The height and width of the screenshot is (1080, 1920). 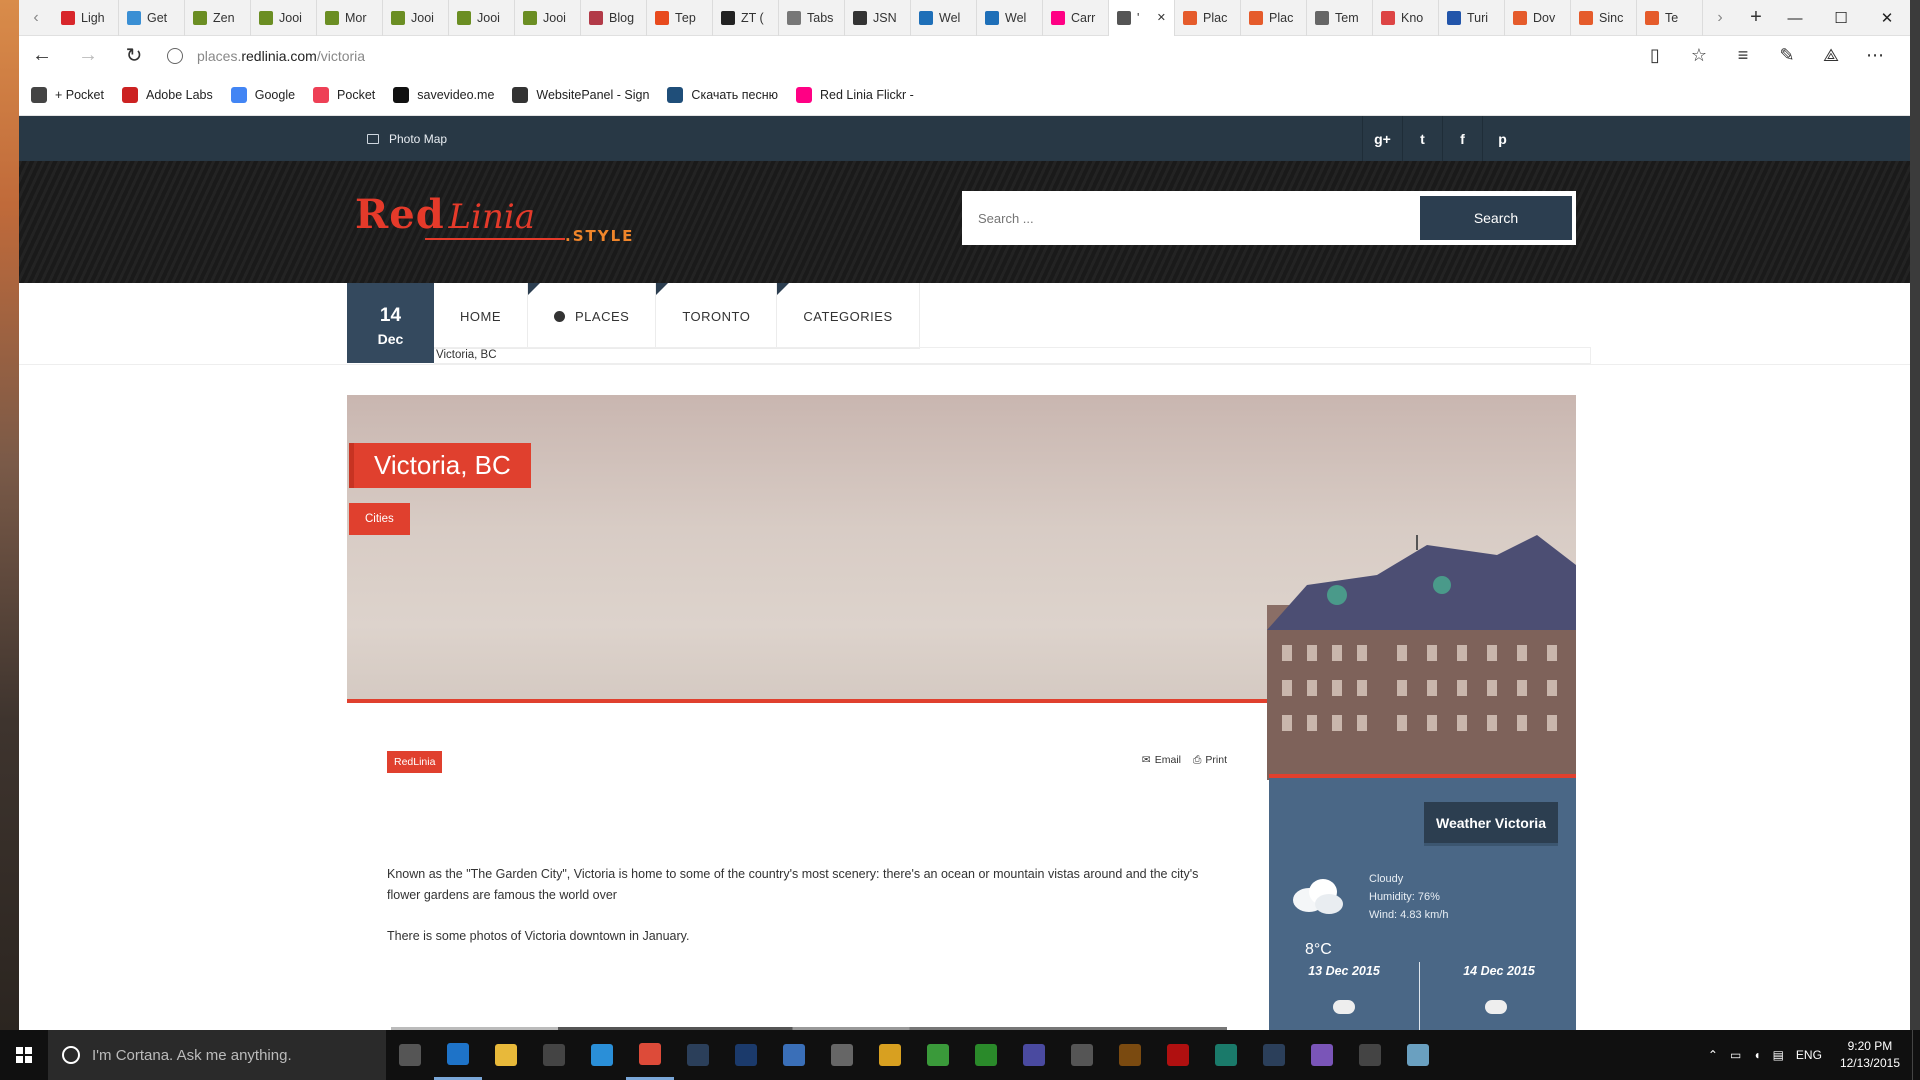 I want to click on show-desktop-button, so click(x=1916, y=1055).